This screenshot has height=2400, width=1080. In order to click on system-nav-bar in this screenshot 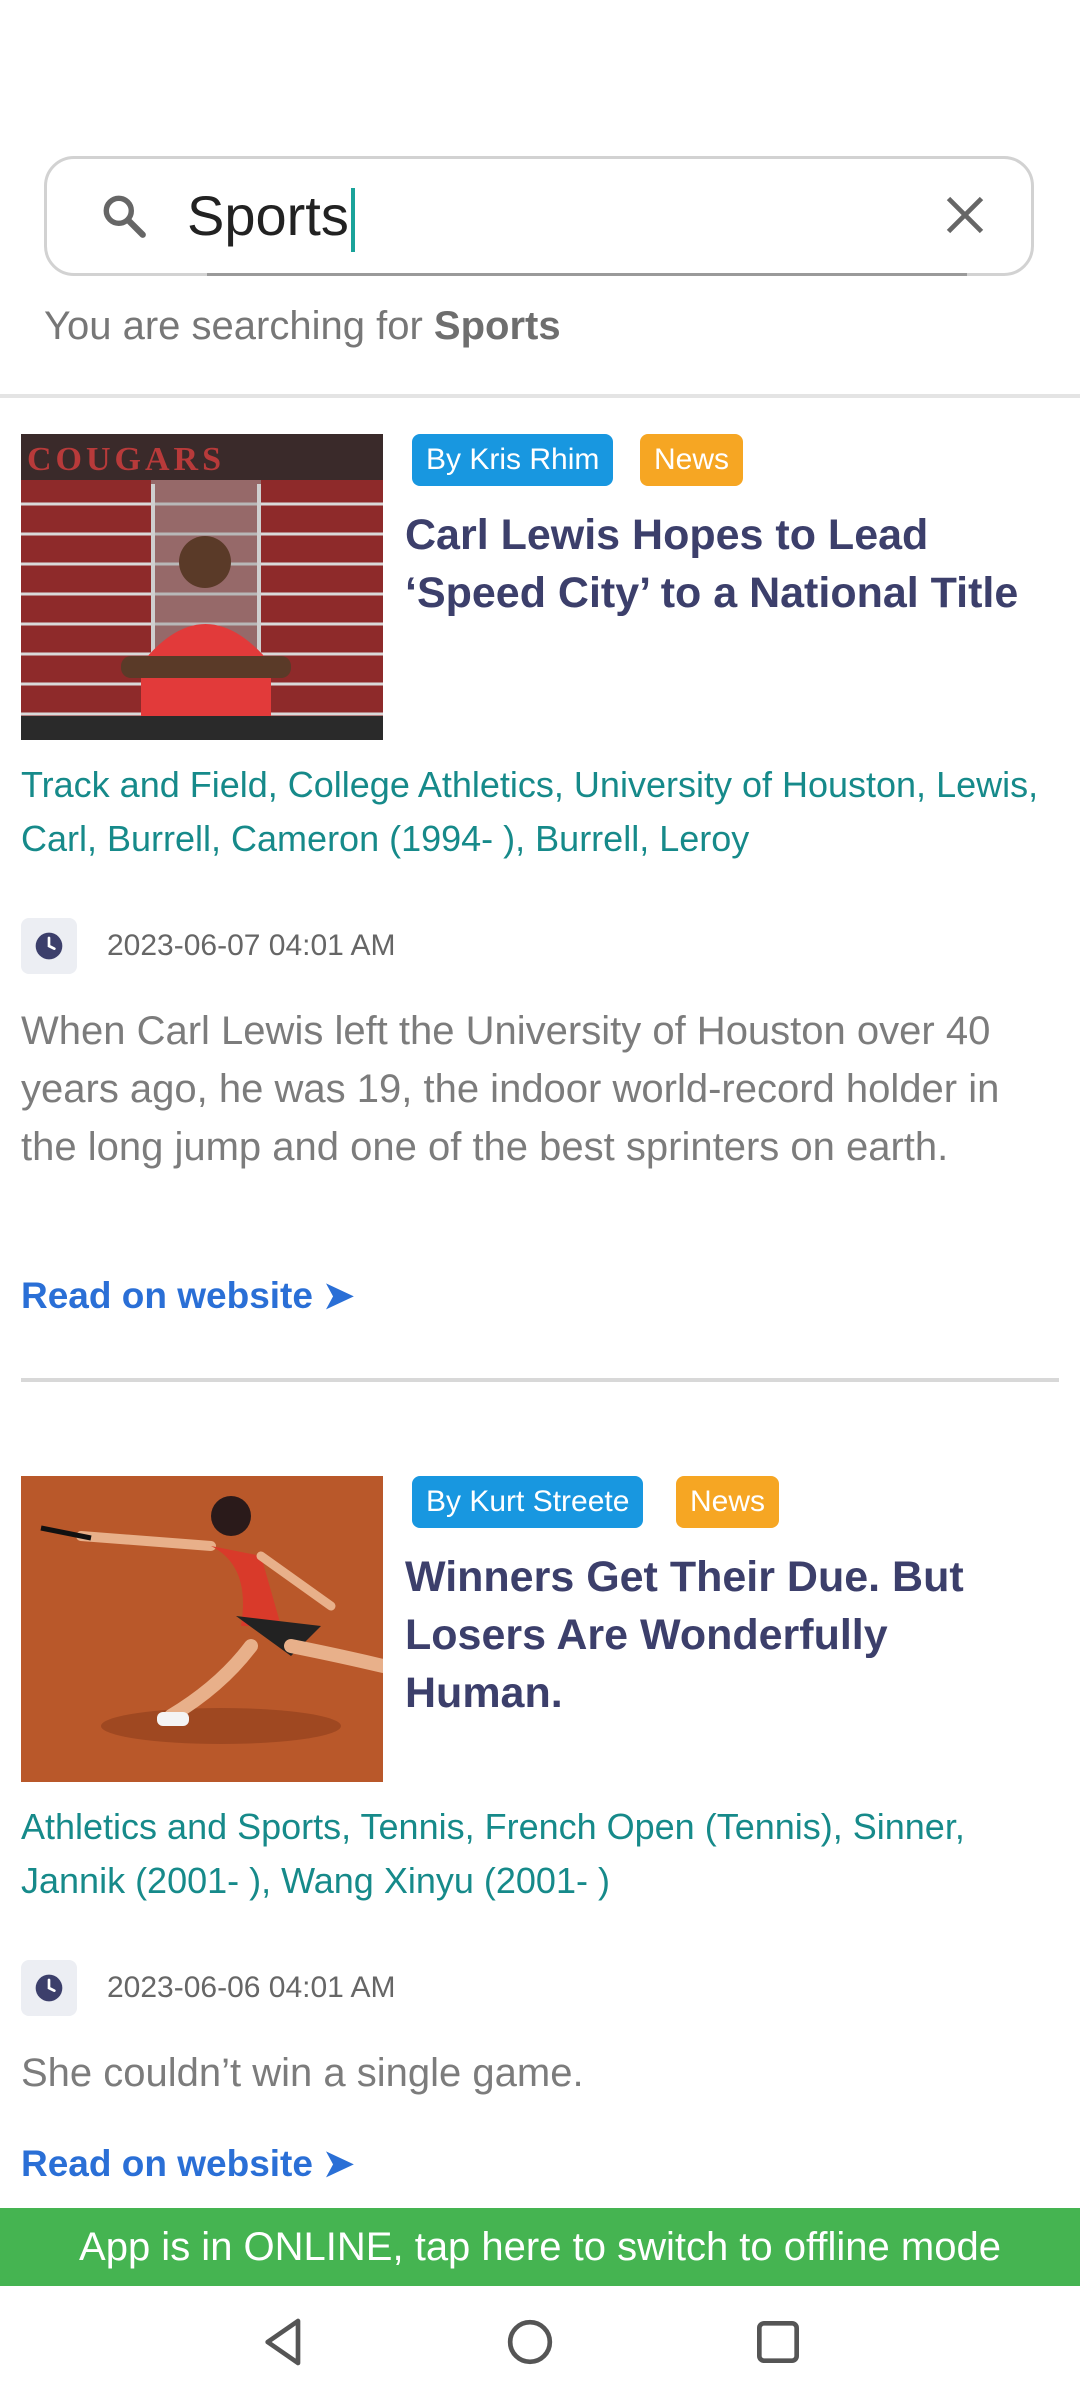, I will do `click(540, 2343)`.